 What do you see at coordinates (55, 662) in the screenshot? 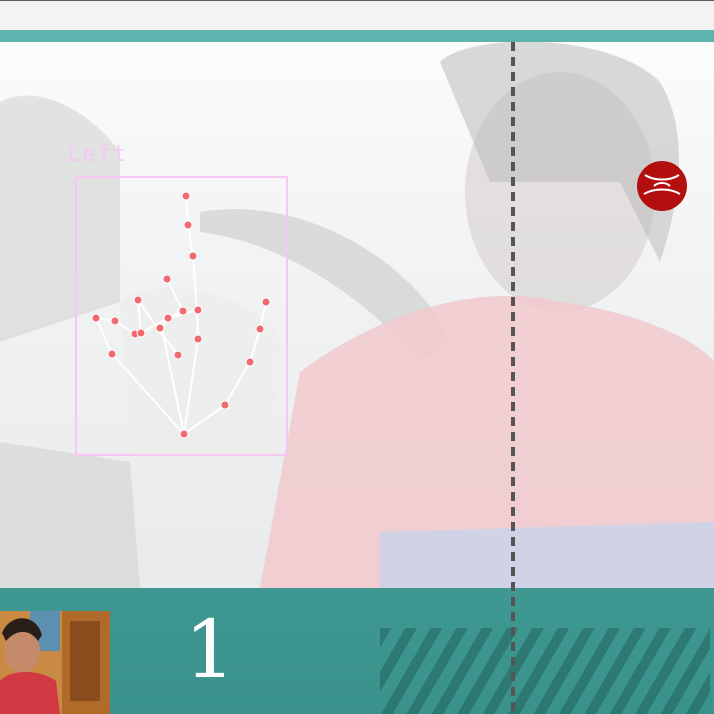
I see `webcam-thumbnail` at bounding box center [55, 662].